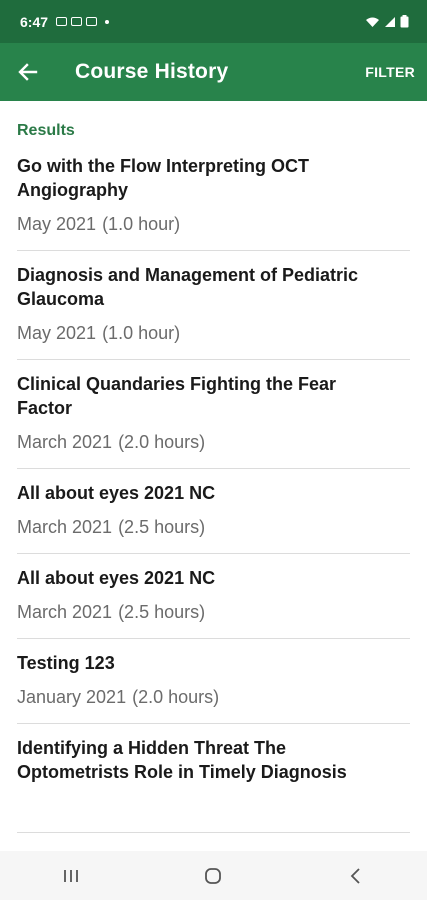 The width and height of the screenshot is (427, 900). Describe the element at coordinates (152, 71) in the screenshot. I see `page-title: Course History` at that location.